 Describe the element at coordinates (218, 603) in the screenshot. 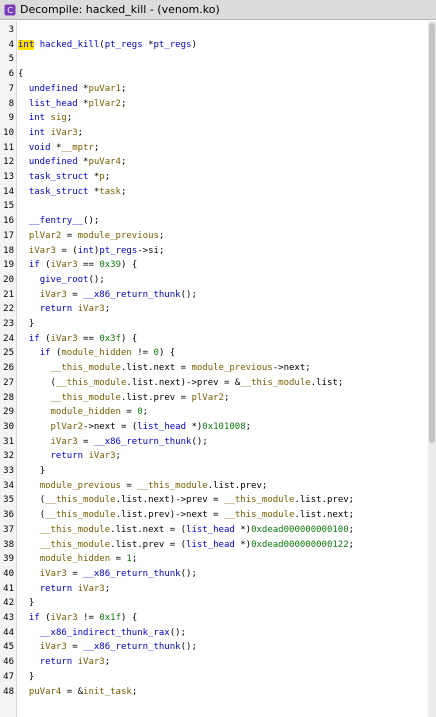

I see `code-line: 42 }` at that location.